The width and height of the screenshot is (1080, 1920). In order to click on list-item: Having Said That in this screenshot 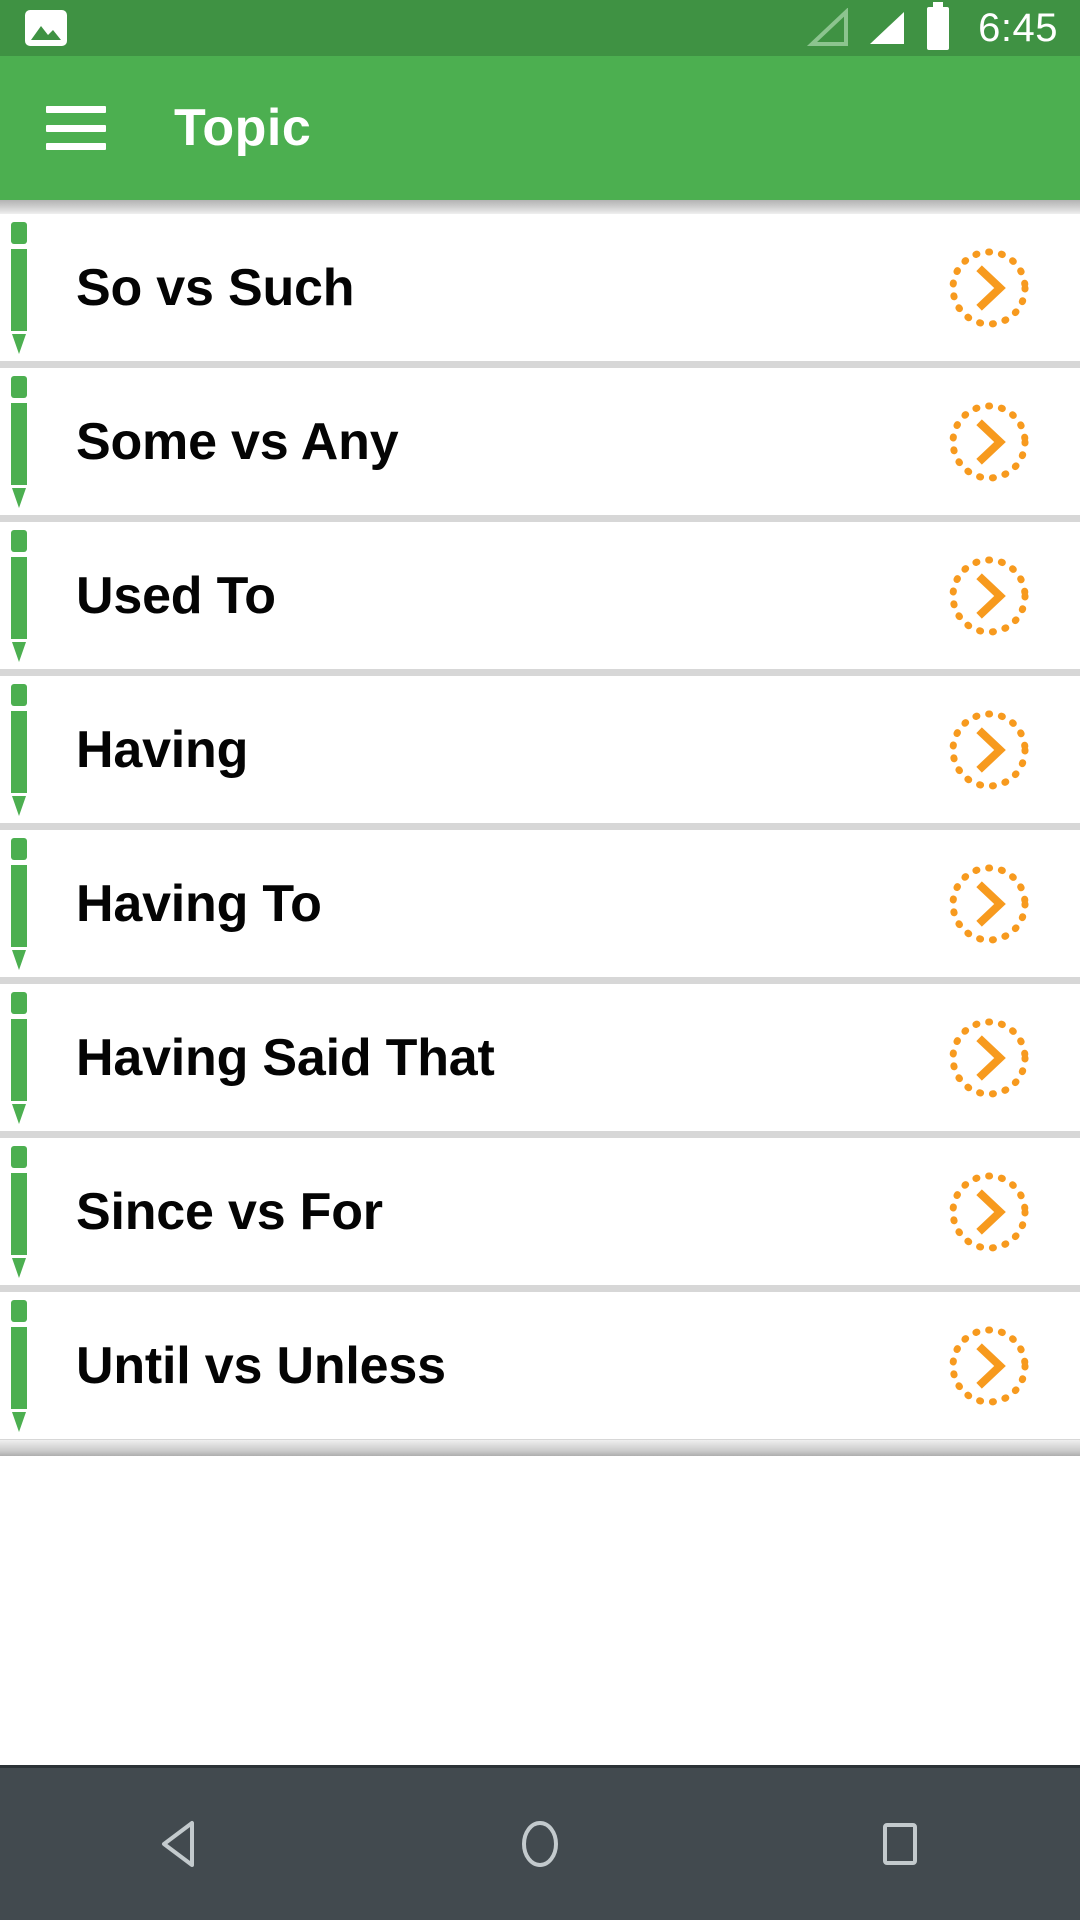, I will do `click(540, 1057)`.